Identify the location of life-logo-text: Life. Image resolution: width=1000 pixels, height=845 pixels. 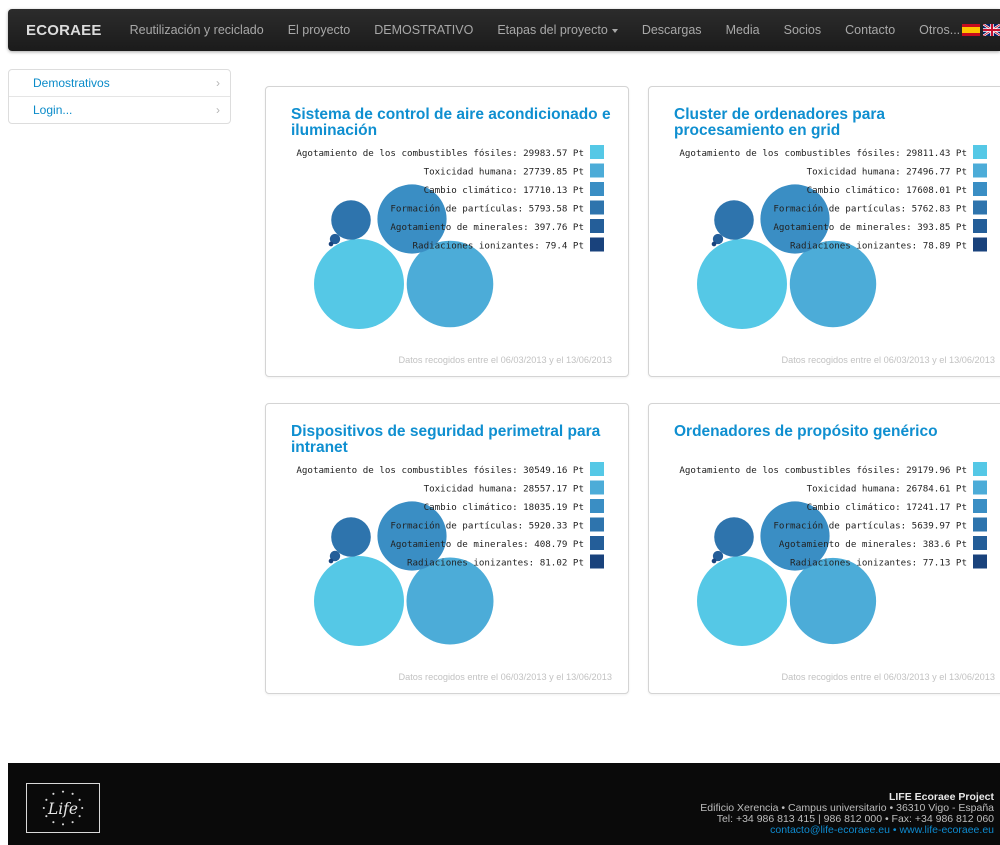
(62, 809).